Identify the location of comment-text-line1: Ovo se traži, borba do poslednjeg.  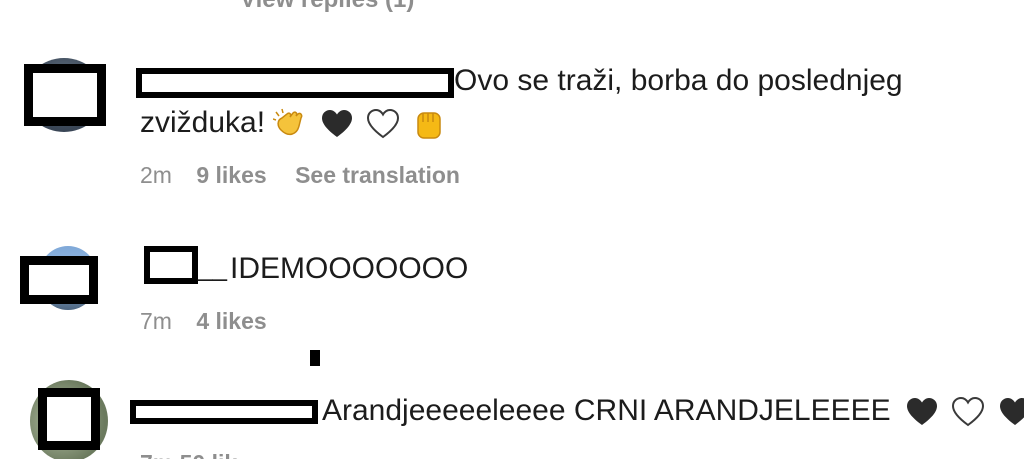
(678, 80).